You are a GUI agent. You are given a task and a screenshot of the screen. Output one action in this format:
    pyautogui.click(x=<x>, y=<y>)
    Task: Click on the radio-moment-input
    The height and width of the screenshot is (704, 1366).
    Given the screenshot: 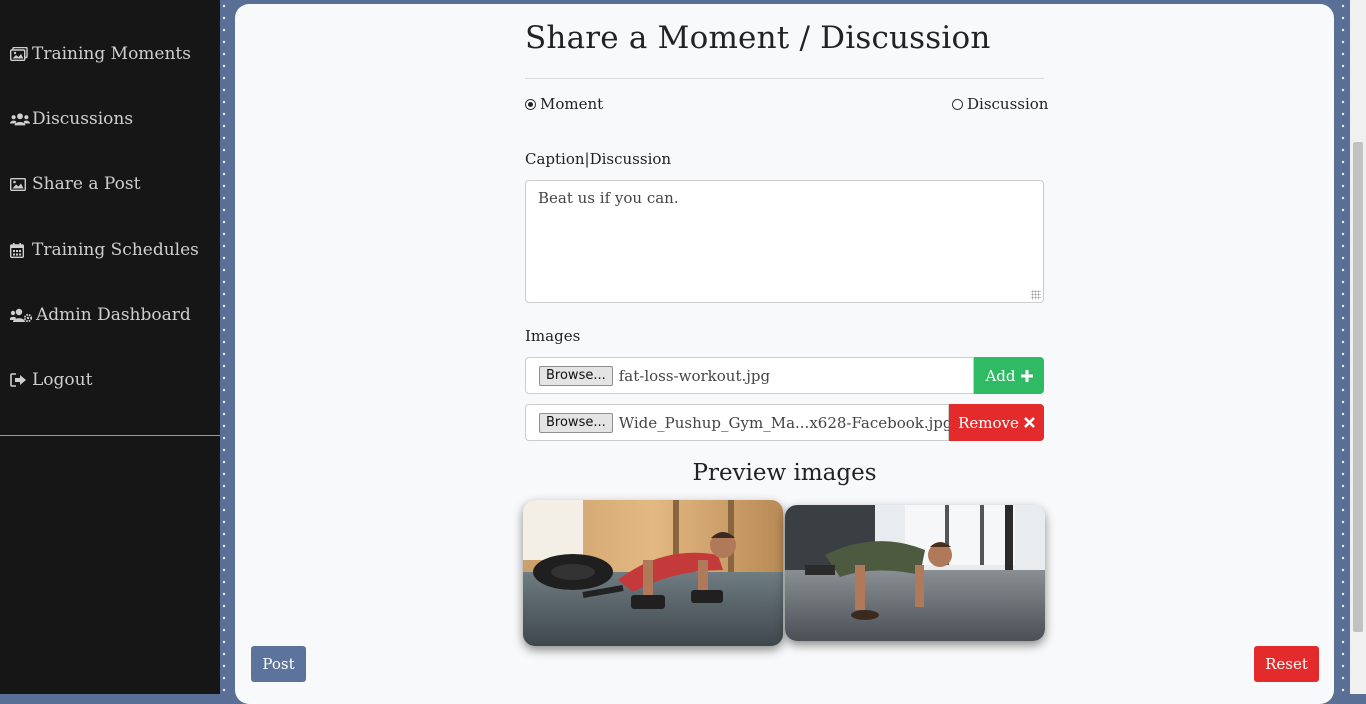 What is the action you would take?
    pyautogui.click(x=530, y=104)
    